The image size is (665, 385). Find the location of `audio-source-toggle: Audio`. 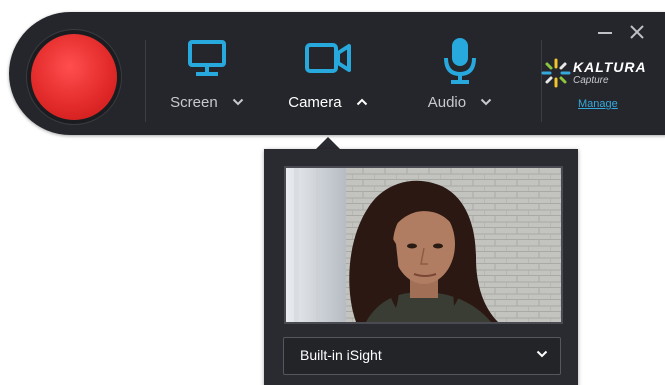

audio-source-toggle: Audio is located at coordinates (460, 77).